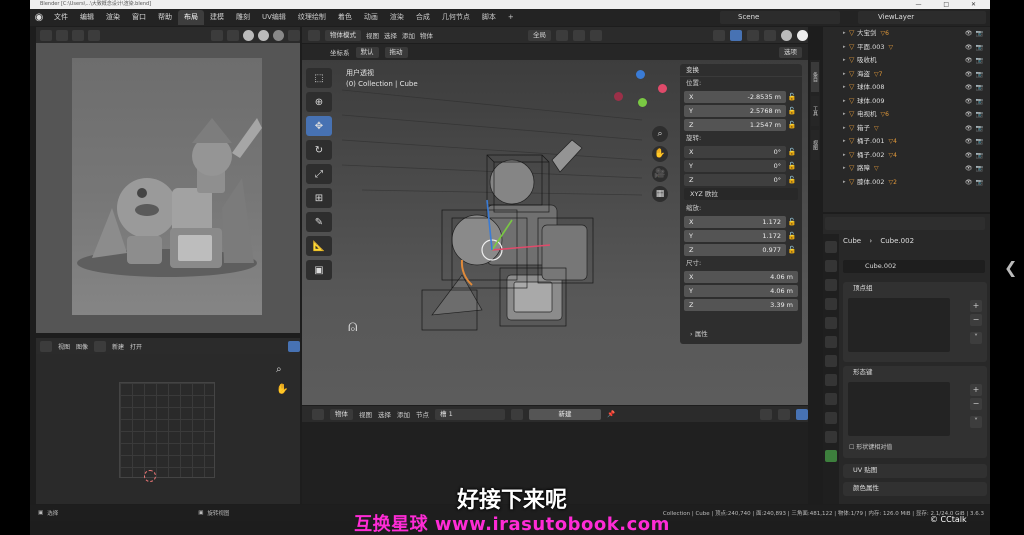  What do you see at coordinates (39, 17) in the screenshot?
I see `blender-logo-icon: ◉` at bounding box center [39, 17].